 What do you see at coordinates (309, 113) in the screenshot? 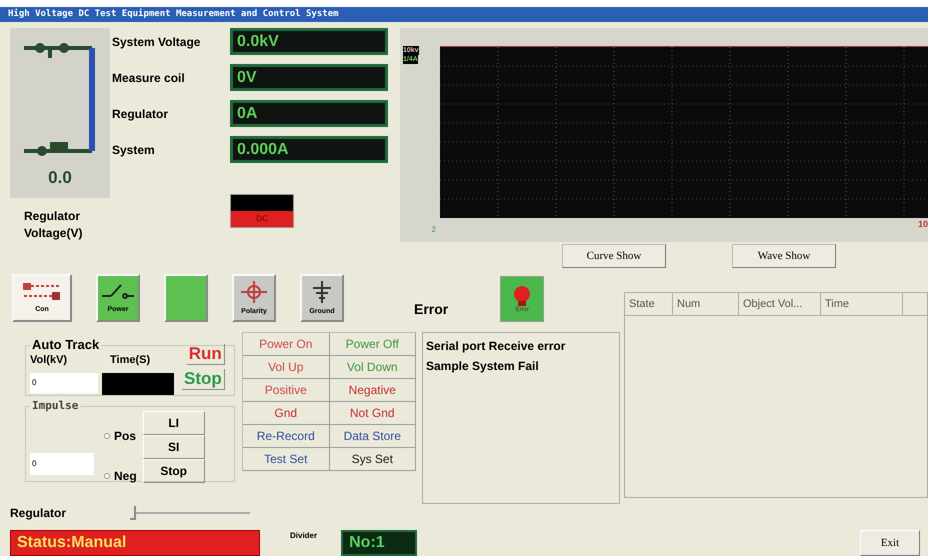
I see `readout-display: 0A` at bounding box center [309, 113].